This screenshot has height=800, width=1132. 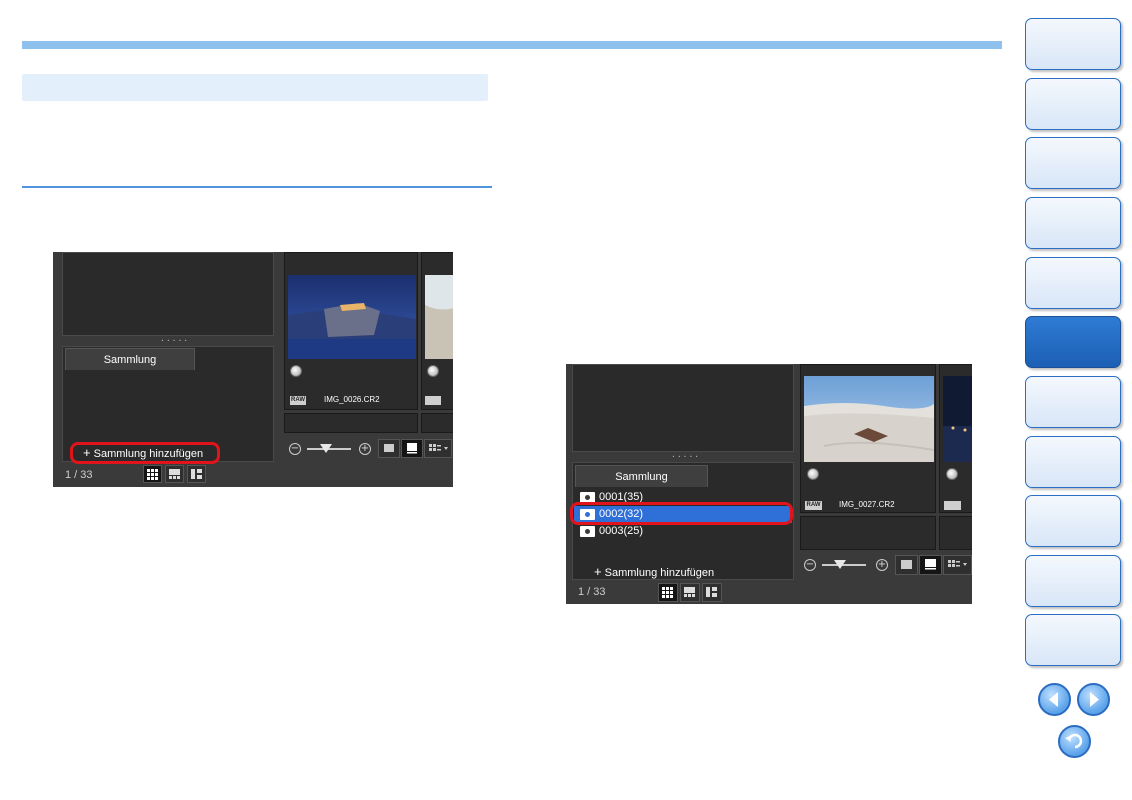 I want to click on add-collection-label: Sammlung hinzufügen, so click(x=659, y=573).